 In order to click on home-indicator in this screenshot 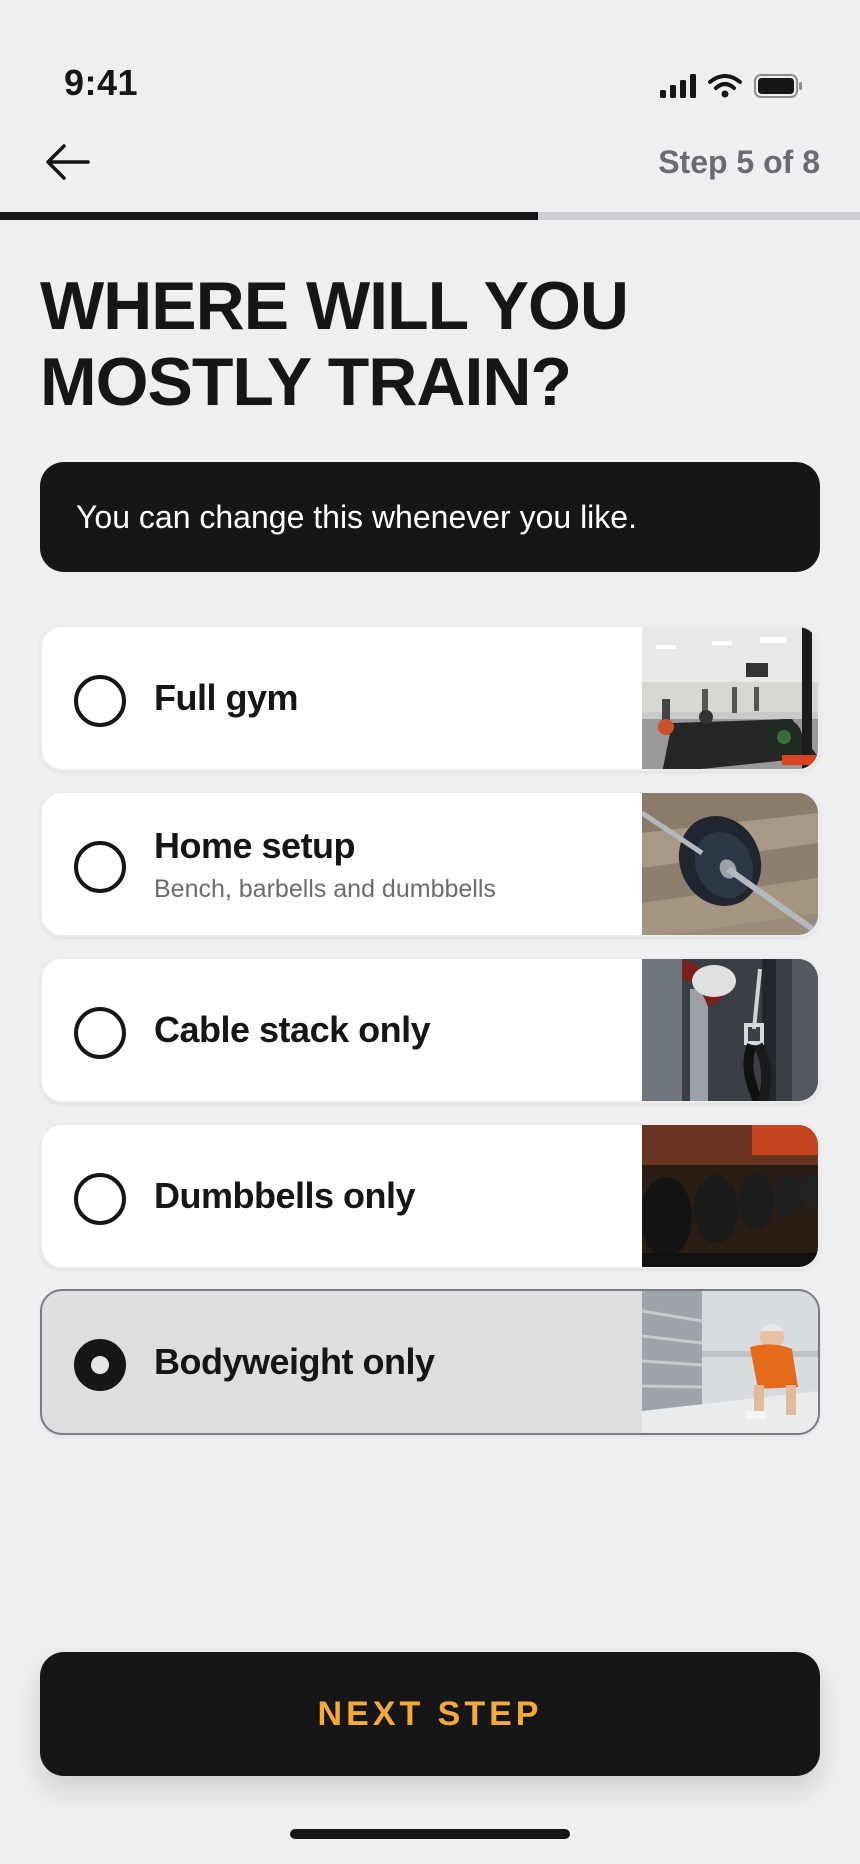, I will do `click(430, 1834)`.